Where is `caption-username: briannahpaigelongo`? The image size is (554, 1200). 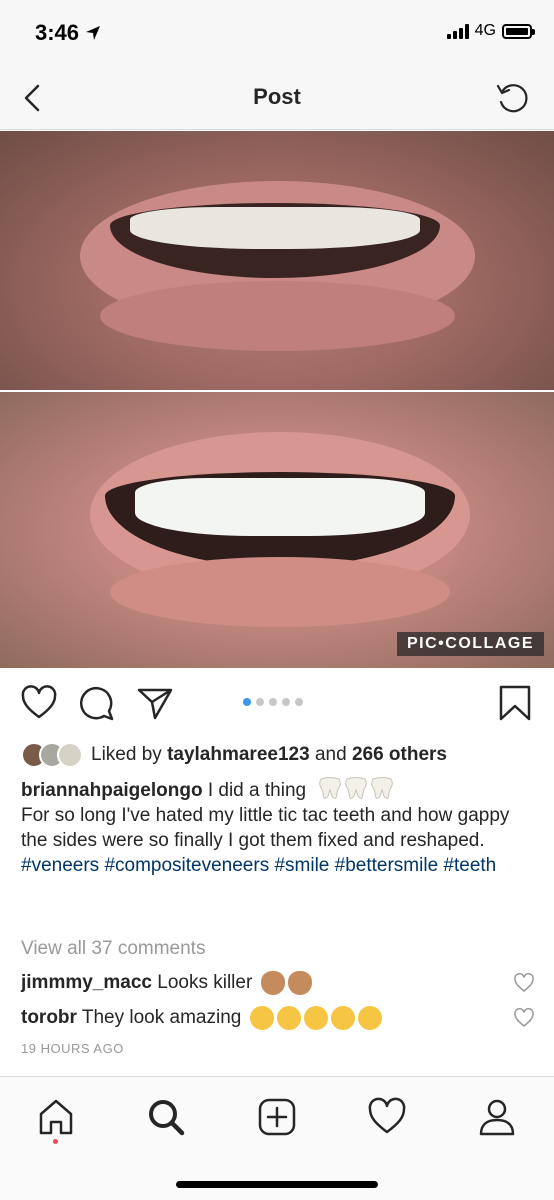 caption-username: briannahpaigelongo is located at coordinates (112, 790).